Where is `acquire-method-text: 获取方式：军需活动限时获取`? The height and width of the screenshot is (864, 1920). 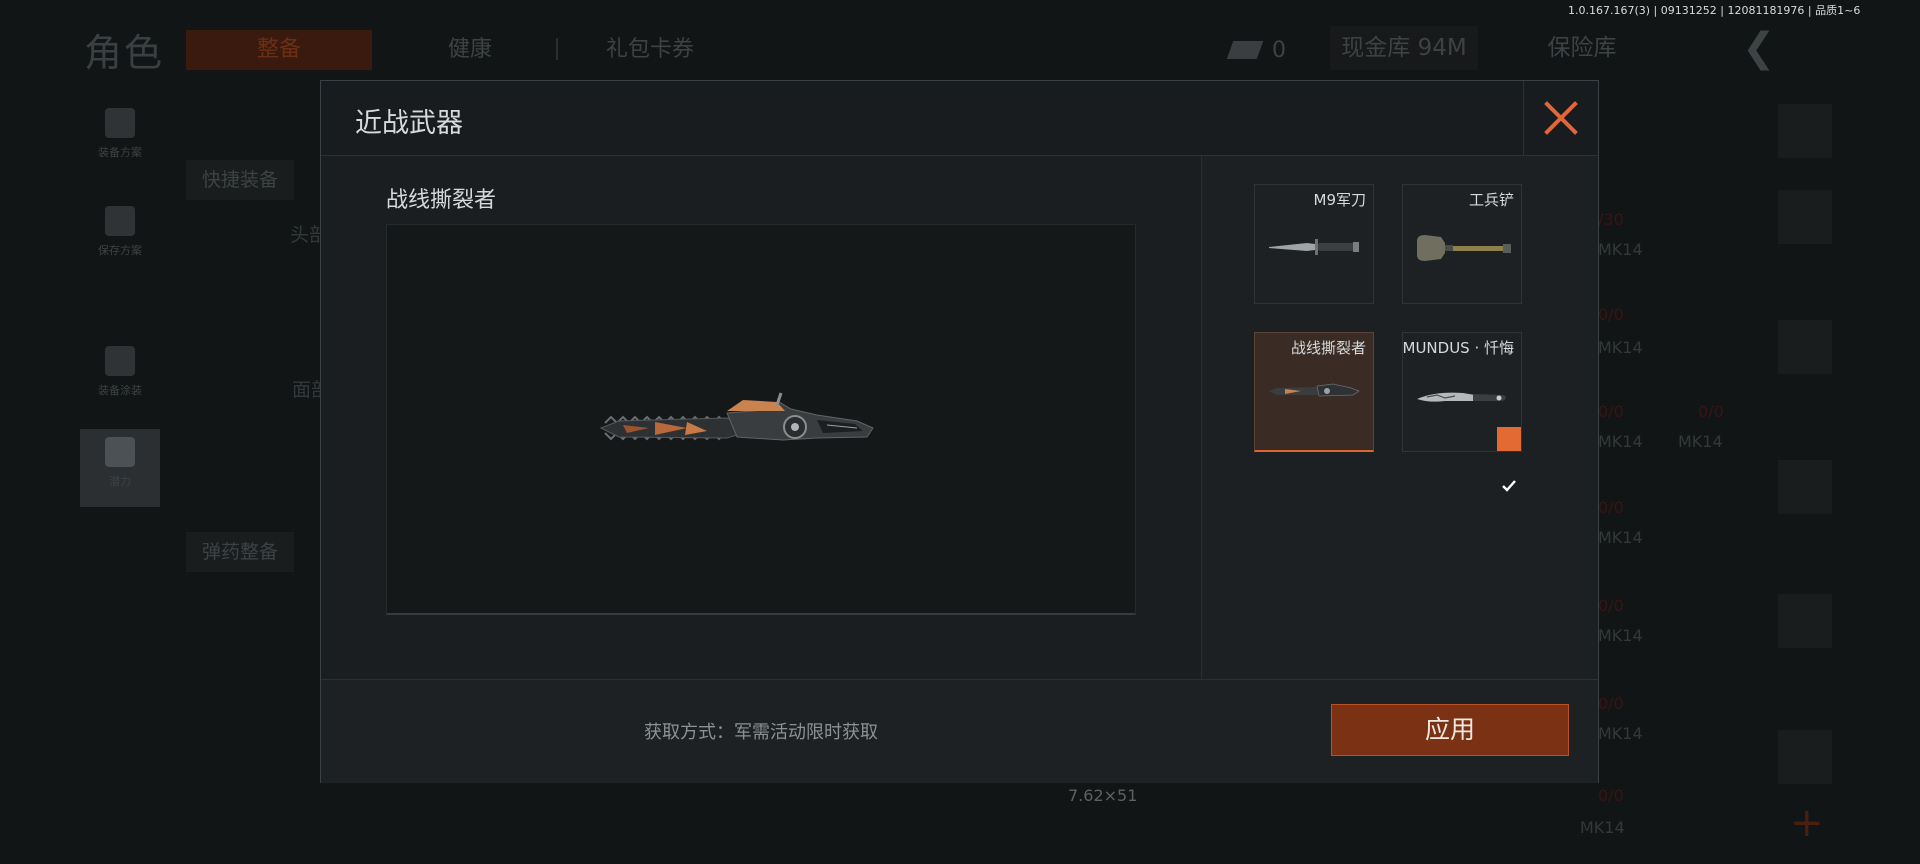 acquire-method-text: 获取方式：军需活动限时获取 is located at coordinates (761, 732).